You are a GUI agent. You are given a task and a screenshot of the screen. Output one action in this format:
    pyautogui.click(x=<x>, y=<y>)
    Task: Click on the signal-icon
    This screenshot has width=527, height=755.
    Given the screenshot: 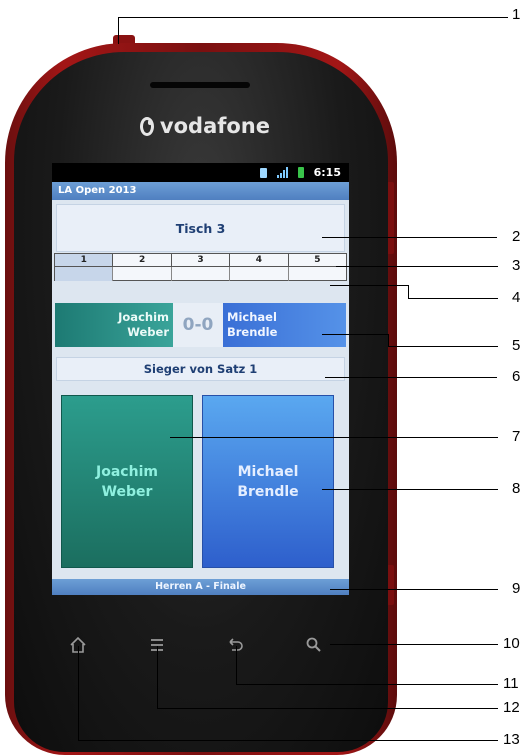 What is the action you would take?
    pyautogui.click(x=282, y=172)
    